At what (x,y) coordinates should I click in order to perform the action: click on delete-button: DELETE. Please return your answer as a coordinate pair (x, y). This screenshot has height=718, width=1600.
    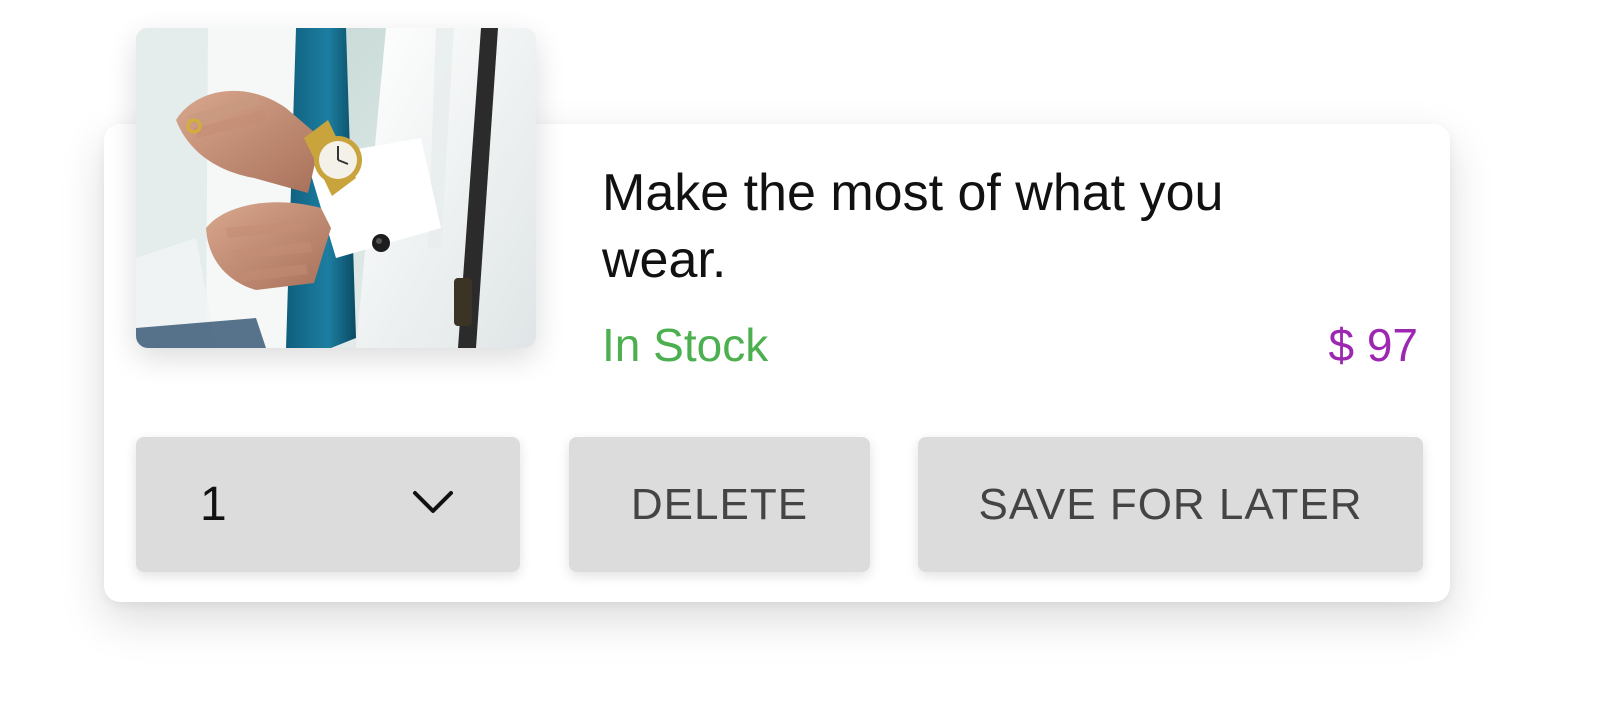
    Looking at the image, I should click on (719, 504).